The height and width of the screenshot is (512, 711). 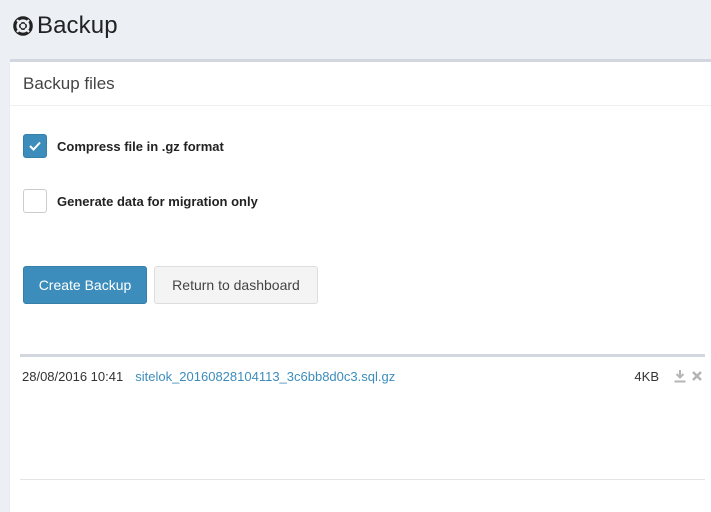 I want to click on file-size: 4KB, so click(x=646, y=376).